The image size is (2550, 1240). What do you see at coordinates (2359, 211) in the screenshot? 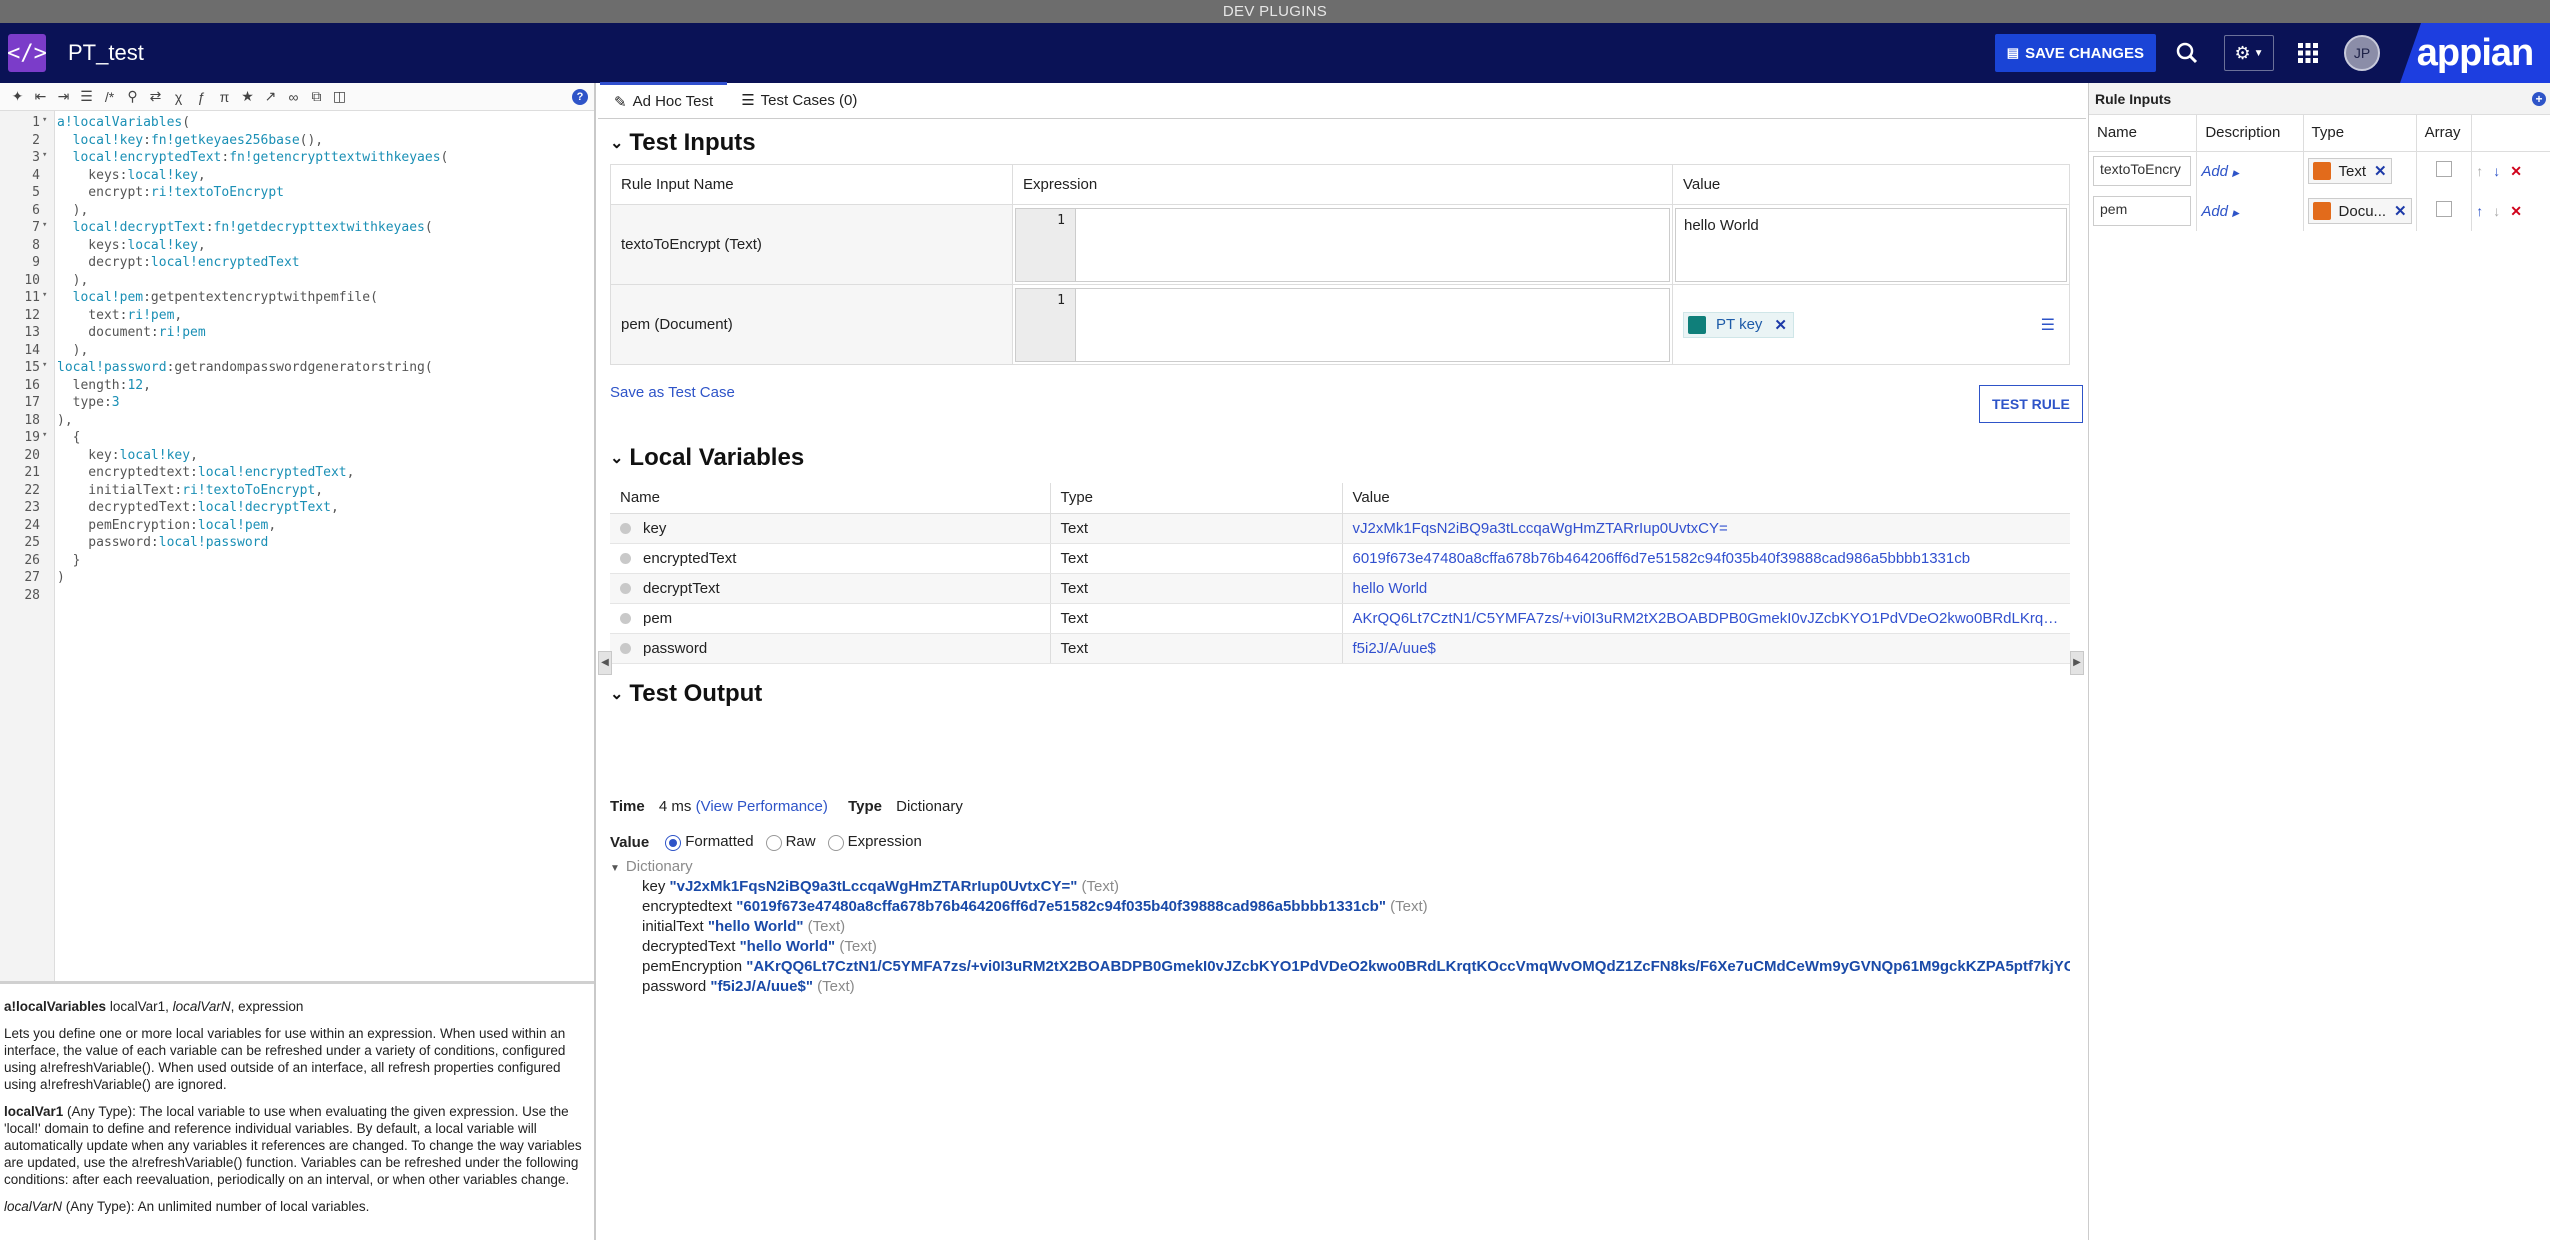
I see `type-chip: Docu... ✕` at bounding box center [2359, 211].